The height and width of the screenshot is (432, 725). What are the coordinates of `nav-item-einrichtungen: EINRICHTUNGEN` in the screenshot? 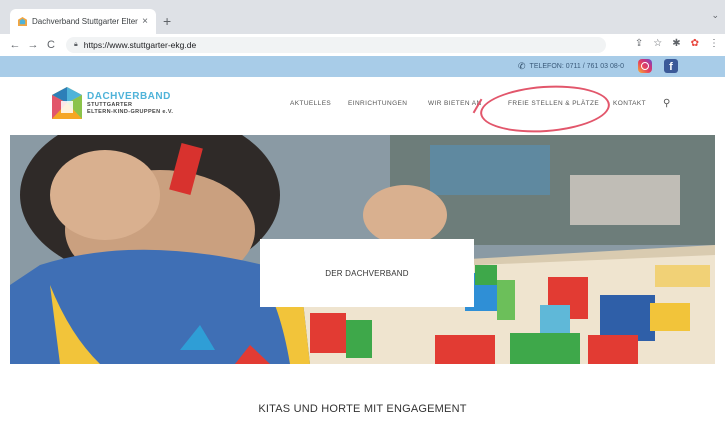 It's located at (377, 103).